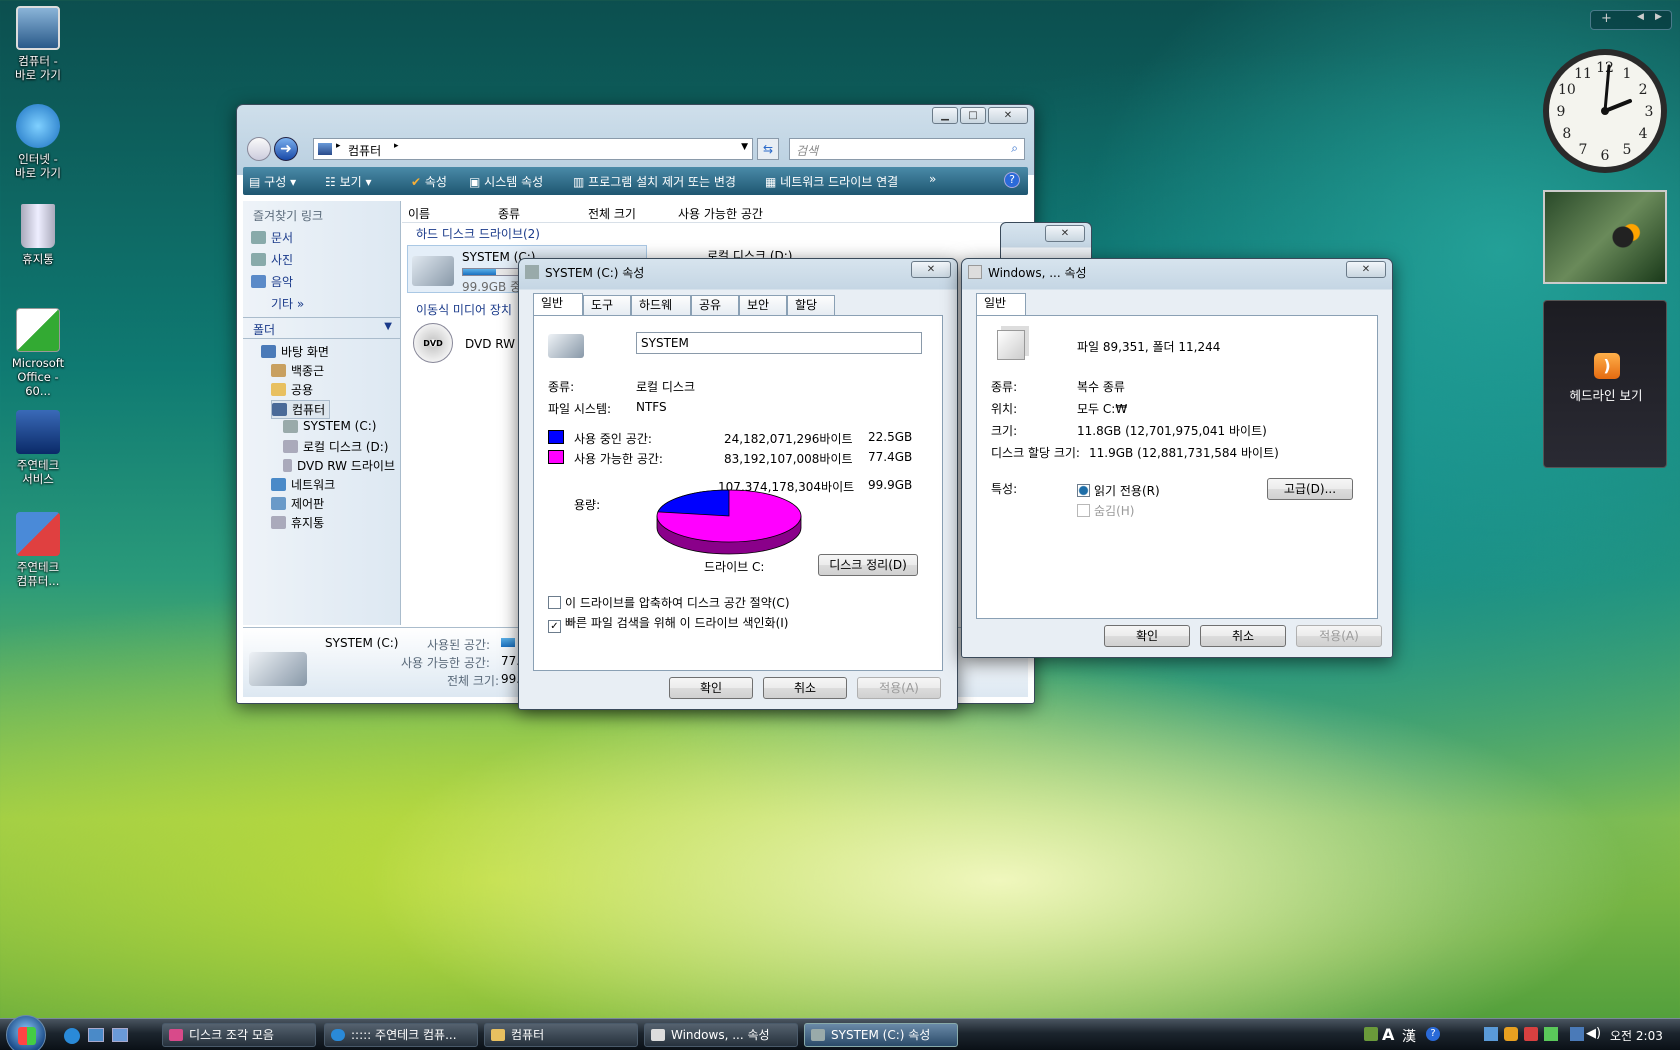 This screenshot has width=1680, height=1050. Describe the element at coordinates (297, 503) in the screenshot. I see `tree-control-panel: 제어판` at that location.